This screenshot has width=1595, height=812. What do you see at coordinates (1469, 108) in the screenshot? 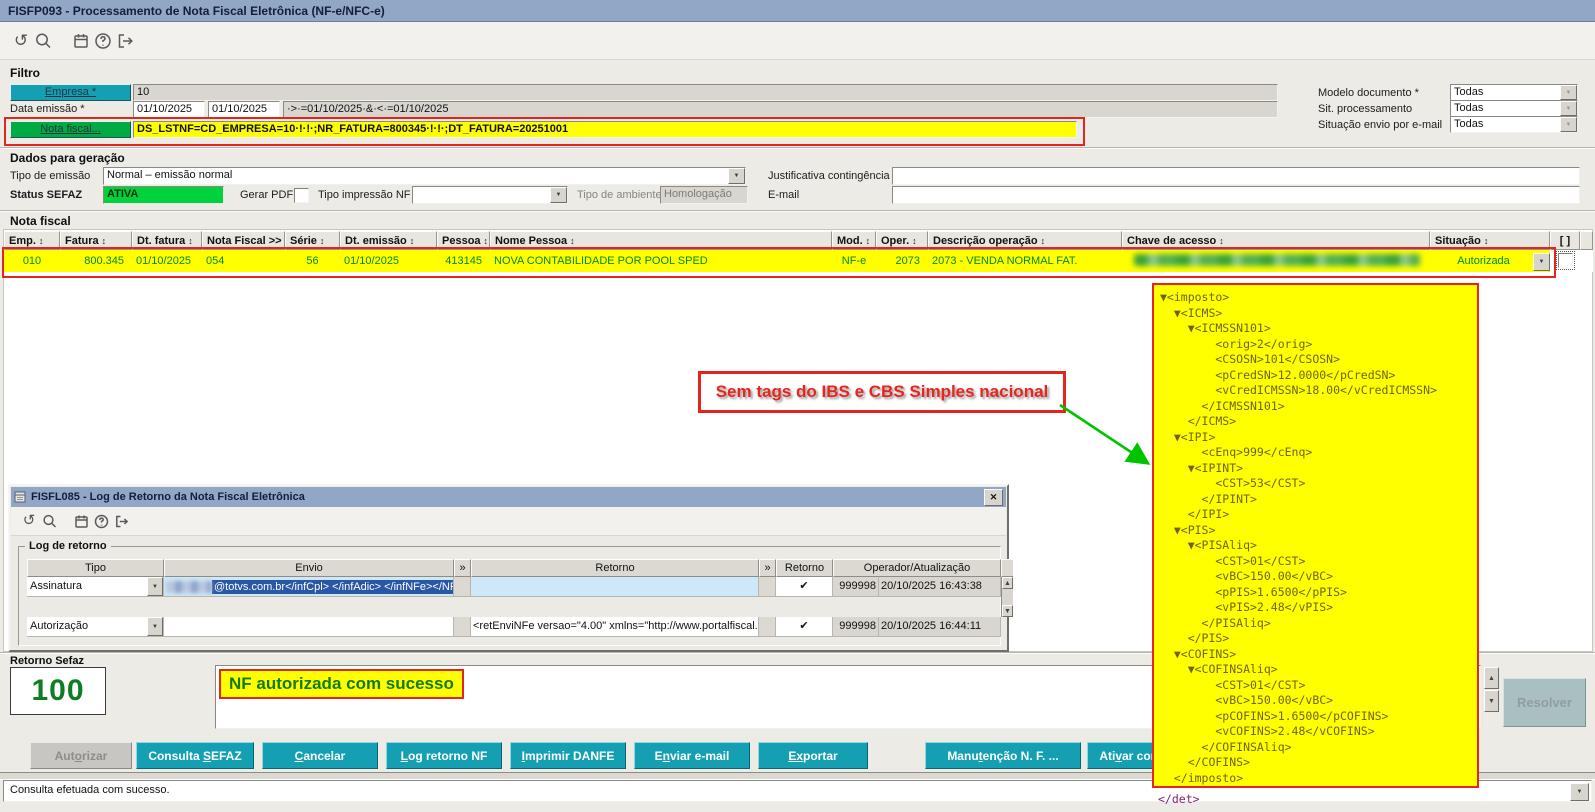
I see `sit-processamento-value: Todas` at bounding box center [1469, 108].